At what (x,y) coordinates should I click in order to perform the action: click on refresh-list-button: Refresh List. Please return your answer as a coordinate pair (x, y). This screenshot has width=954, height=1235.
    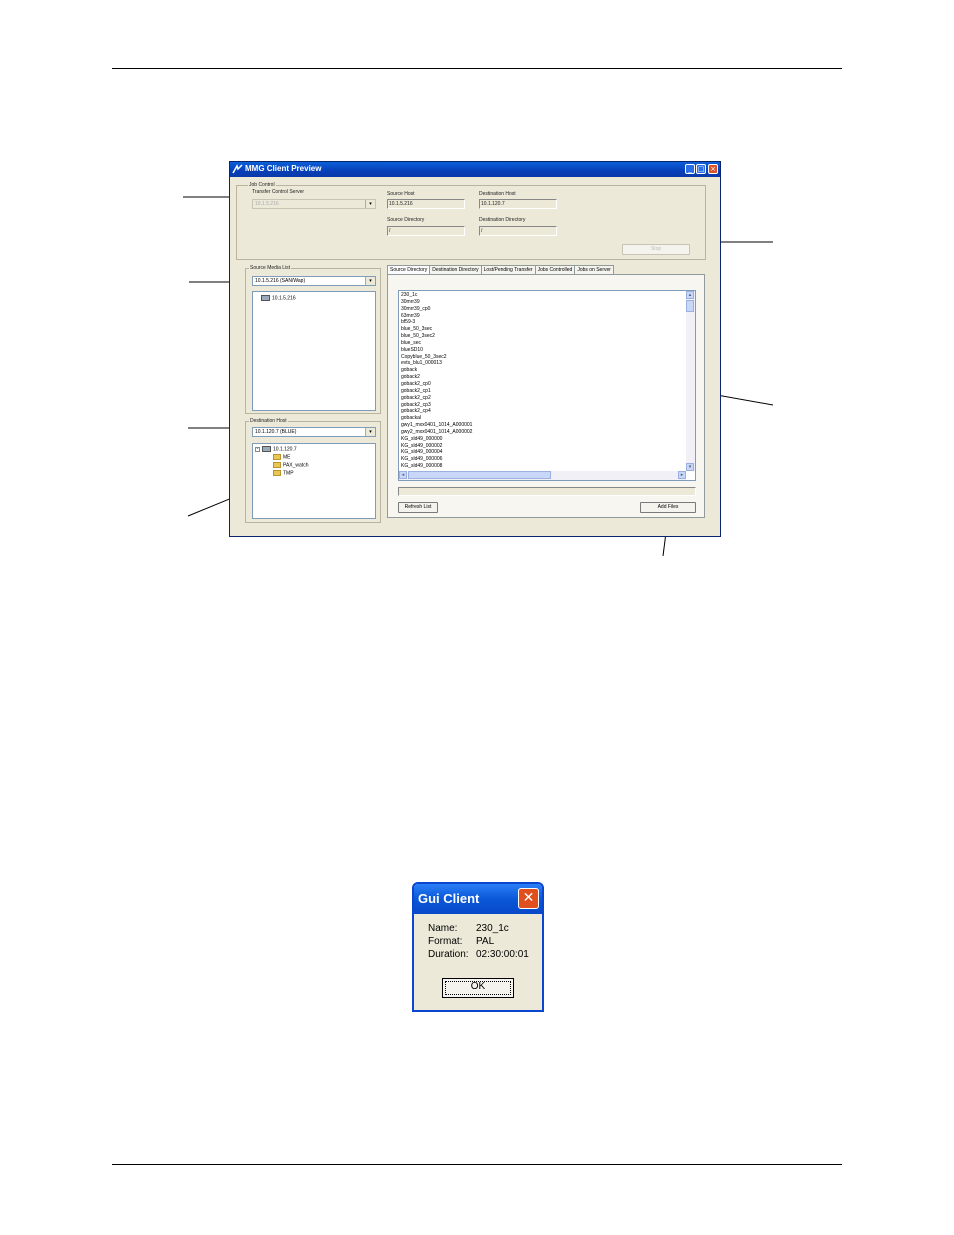
    Looking at the image, I should click on (418, 507).